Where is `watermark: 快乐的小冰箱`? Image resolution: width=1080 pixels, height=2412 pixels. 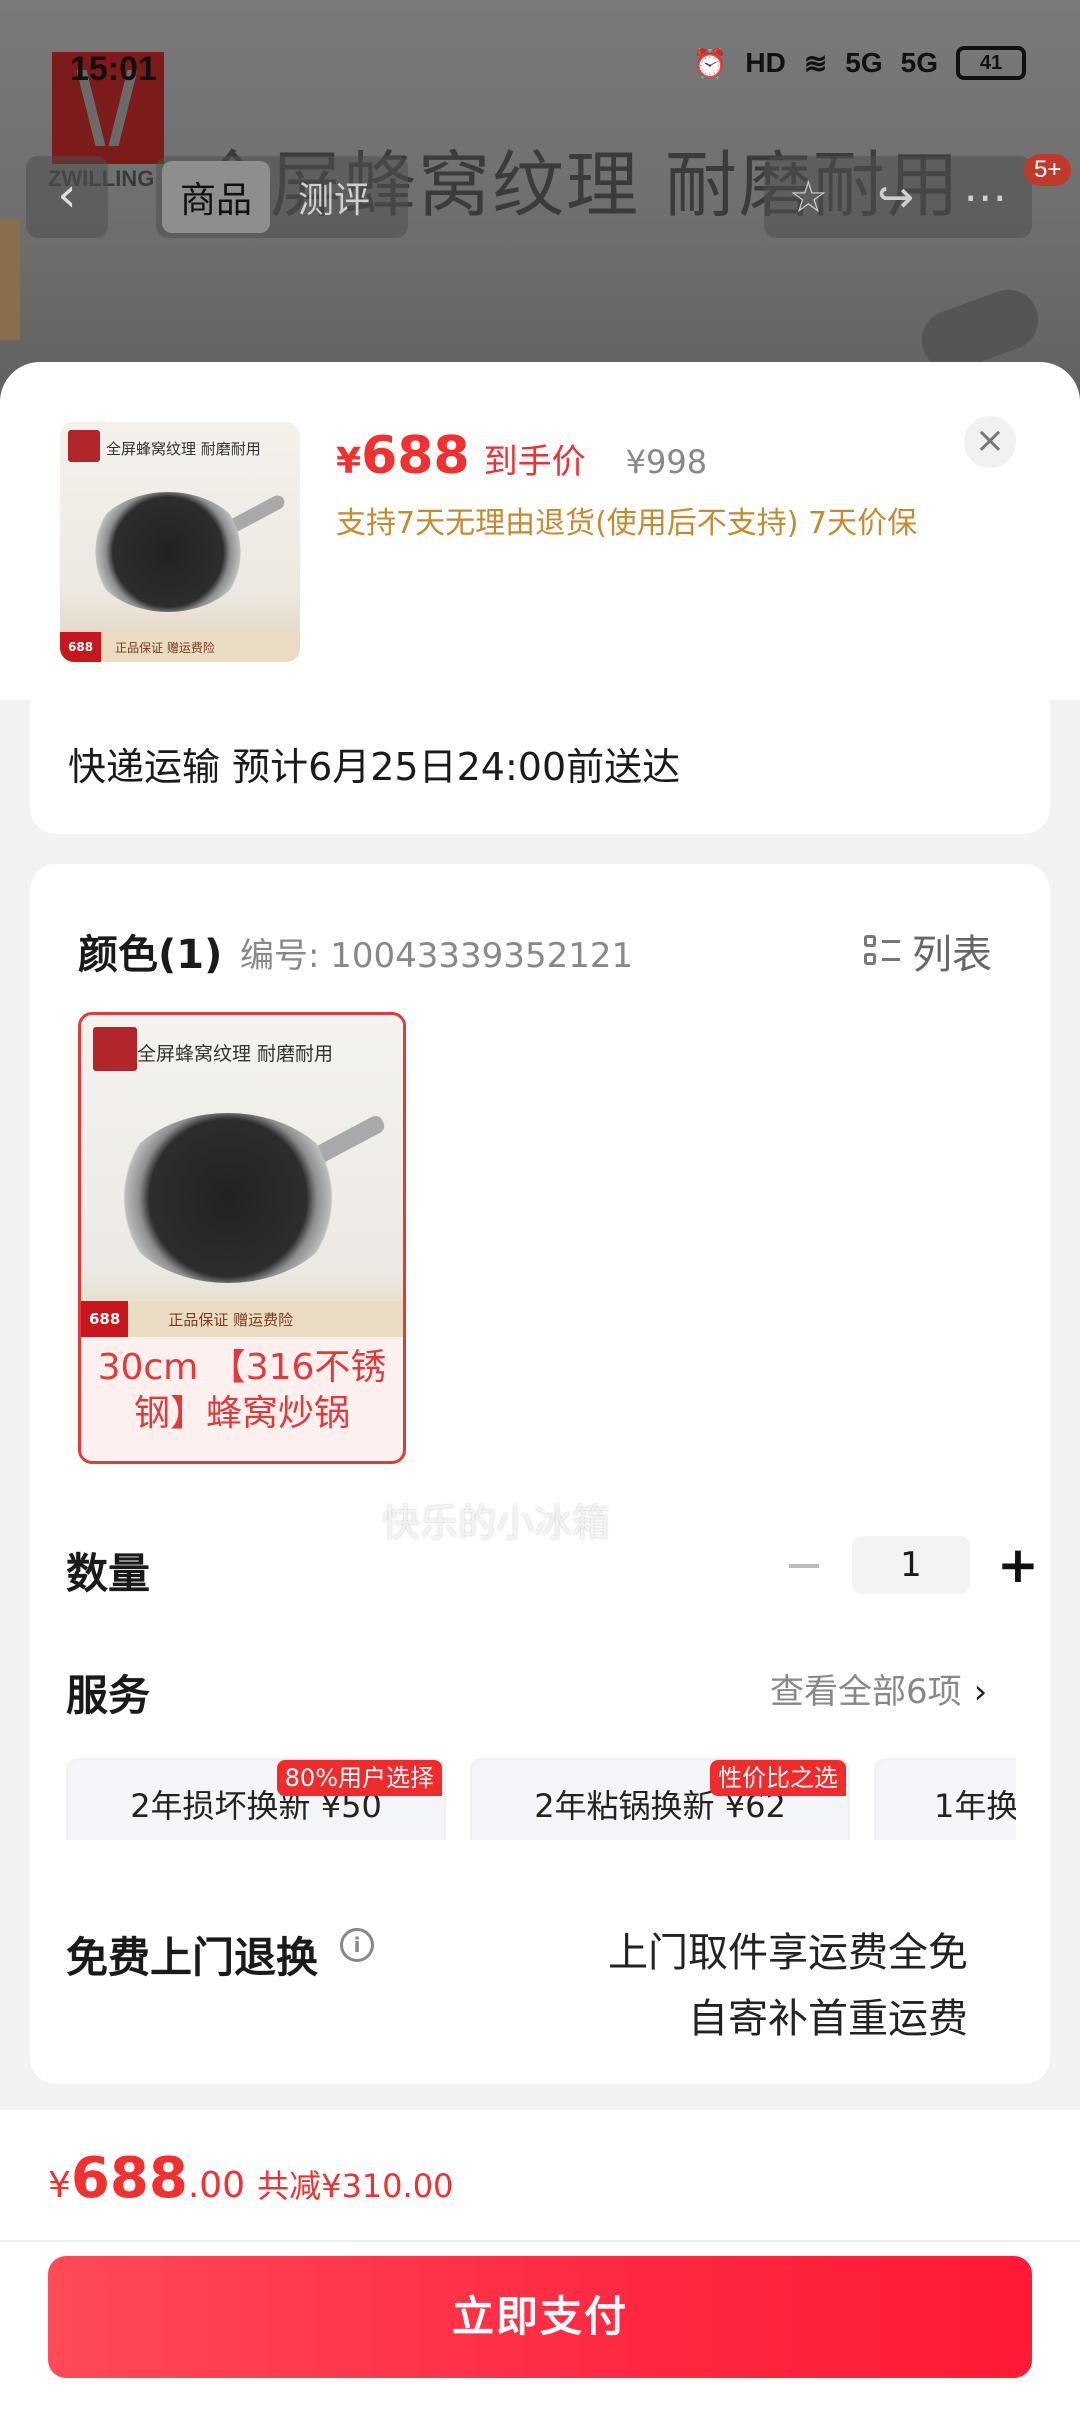 watermark: 快乐的小冰箱 is located at coordinates (496, 1523).